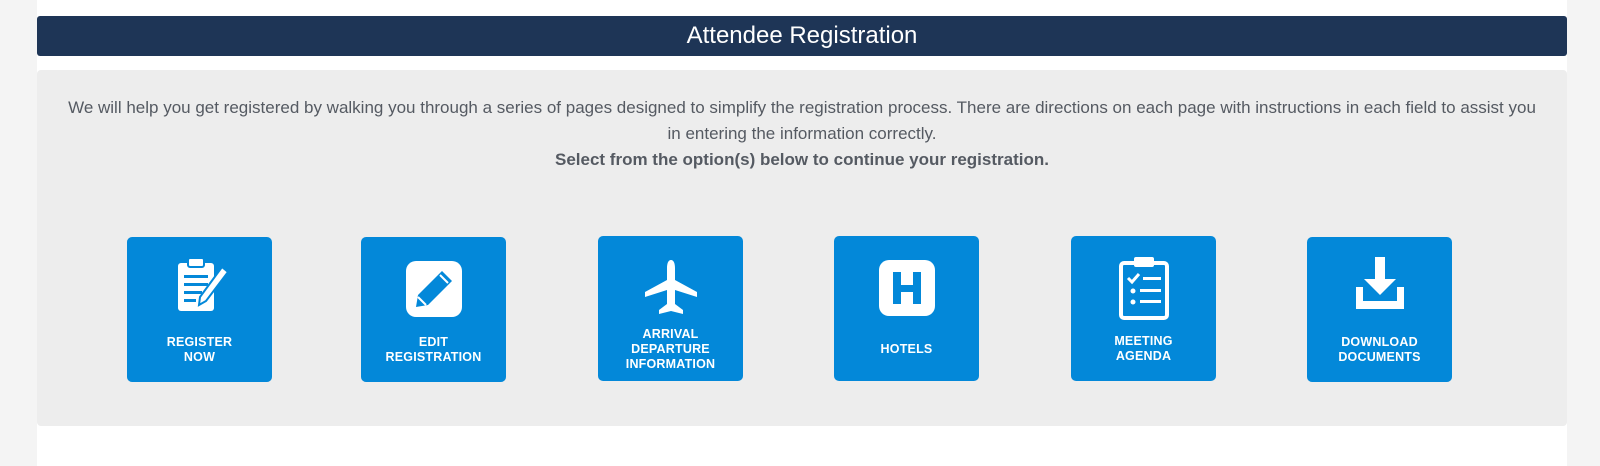 This screenshot has width=1600, height=466. What do you see at coordinates (203, 284) in the screenshot?
I see `clipboard-pen-icon` at bounding box center [203, 284].